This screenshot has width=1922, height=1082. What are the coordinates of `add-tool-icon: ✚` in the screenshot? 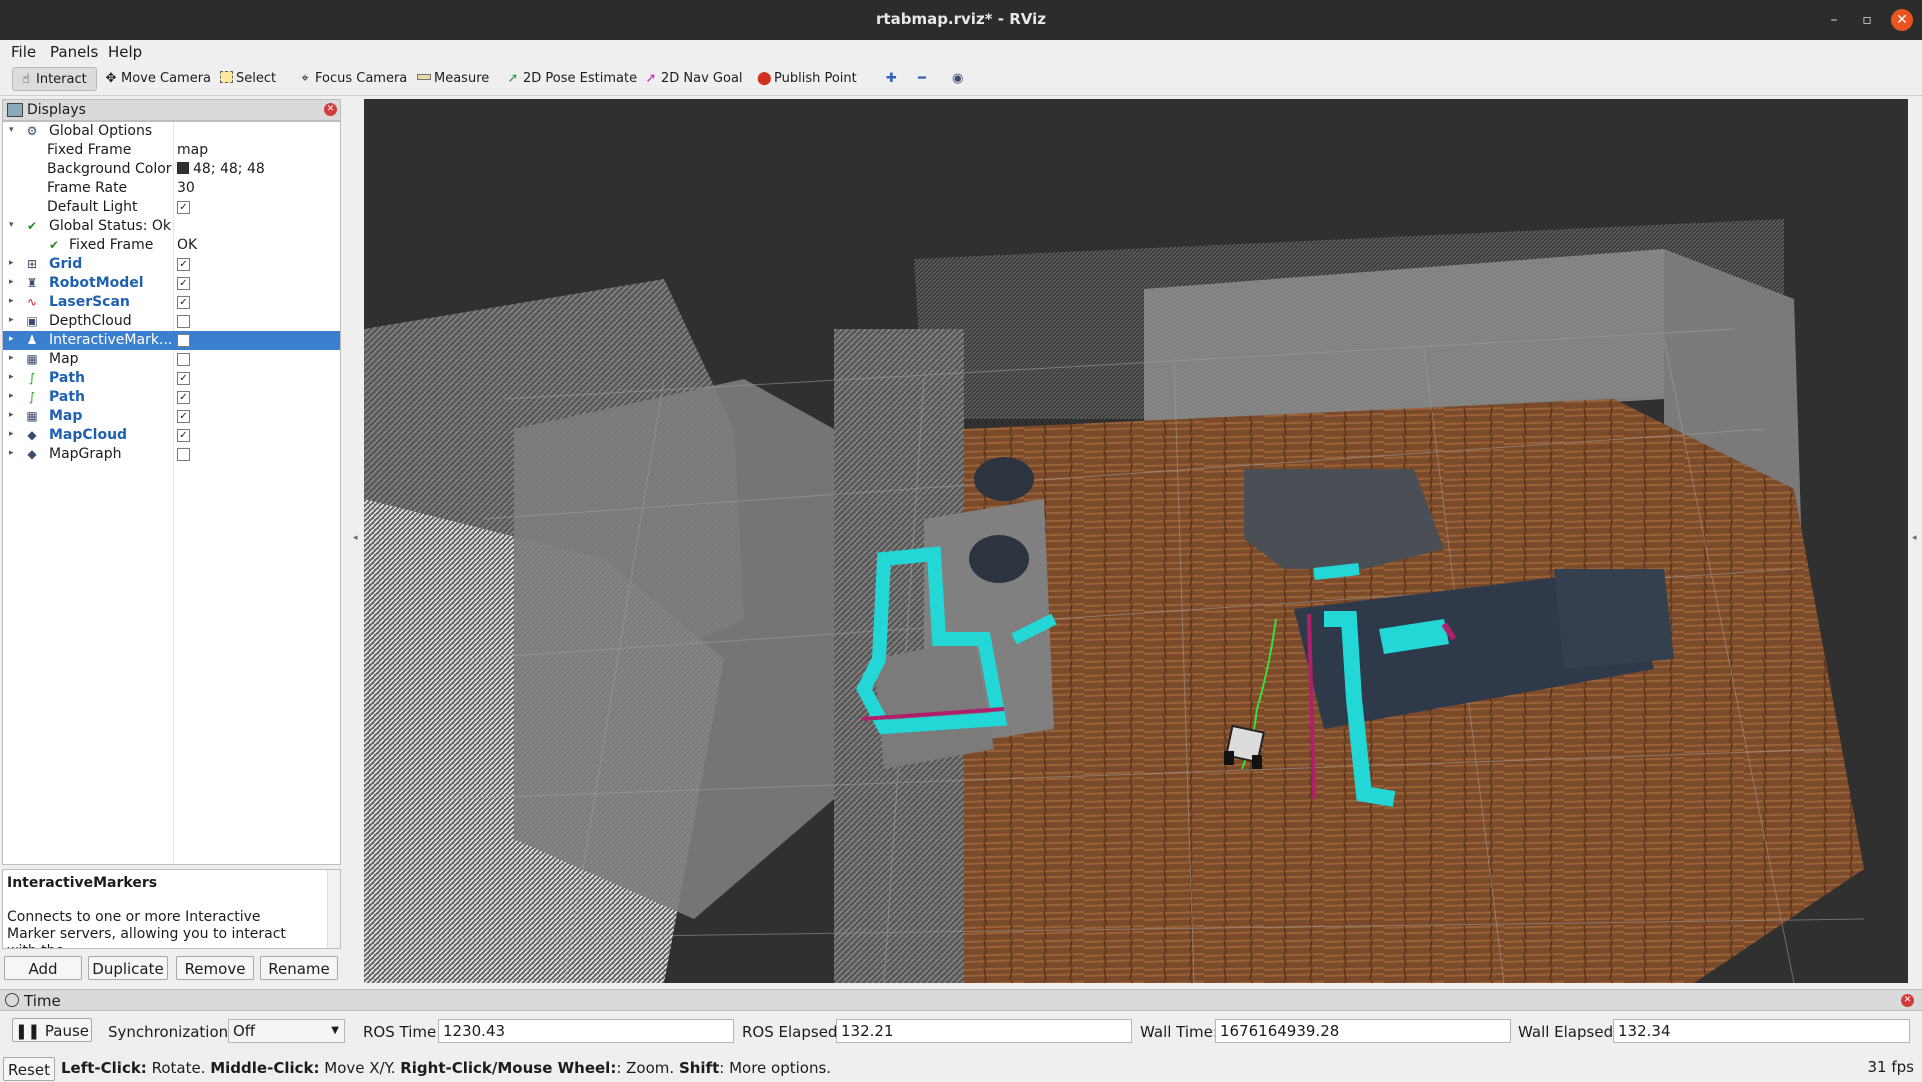 It's located at (892, 79).